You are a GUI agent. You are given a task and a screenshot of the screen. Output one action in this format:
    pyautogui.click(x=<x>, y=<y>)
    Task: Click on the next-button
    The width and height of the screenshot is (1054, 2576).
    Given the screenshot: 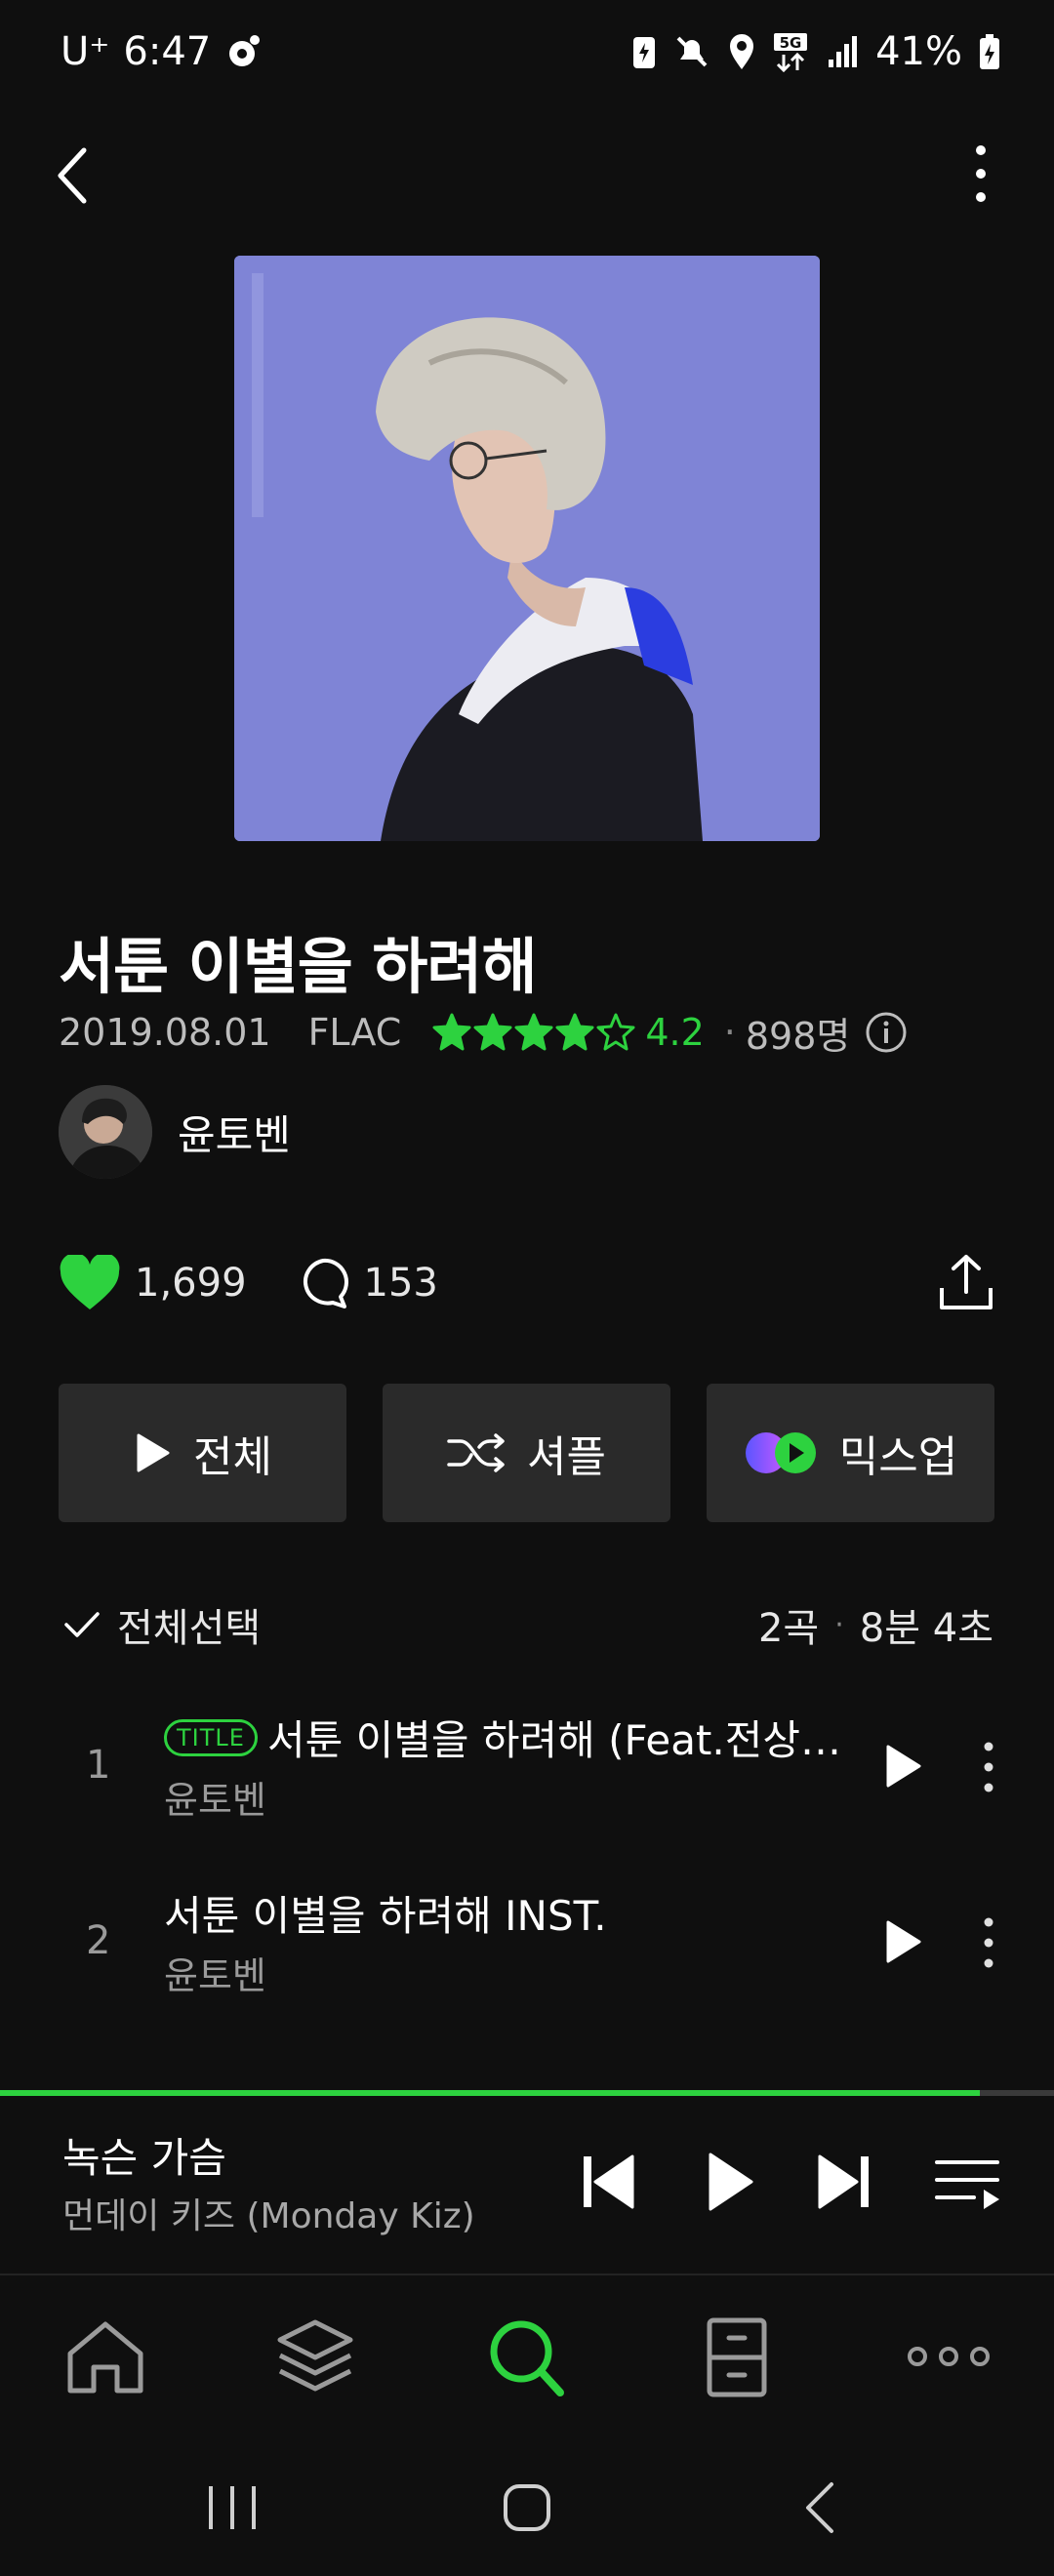 What is the action you would take?
    pyautogui.click(x=844, y=2182)
    